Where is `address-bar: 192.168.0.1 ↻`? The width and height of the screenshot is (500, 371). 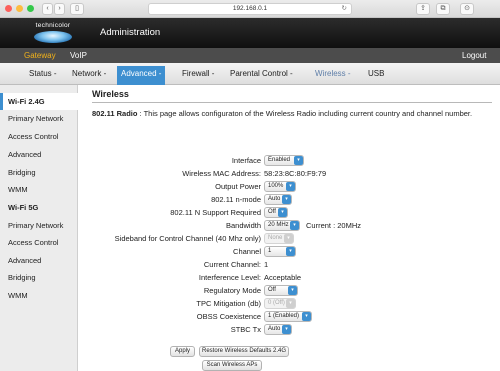 address-bar: 192.168.0.1 ↻ is located at coordinates (250, 9).